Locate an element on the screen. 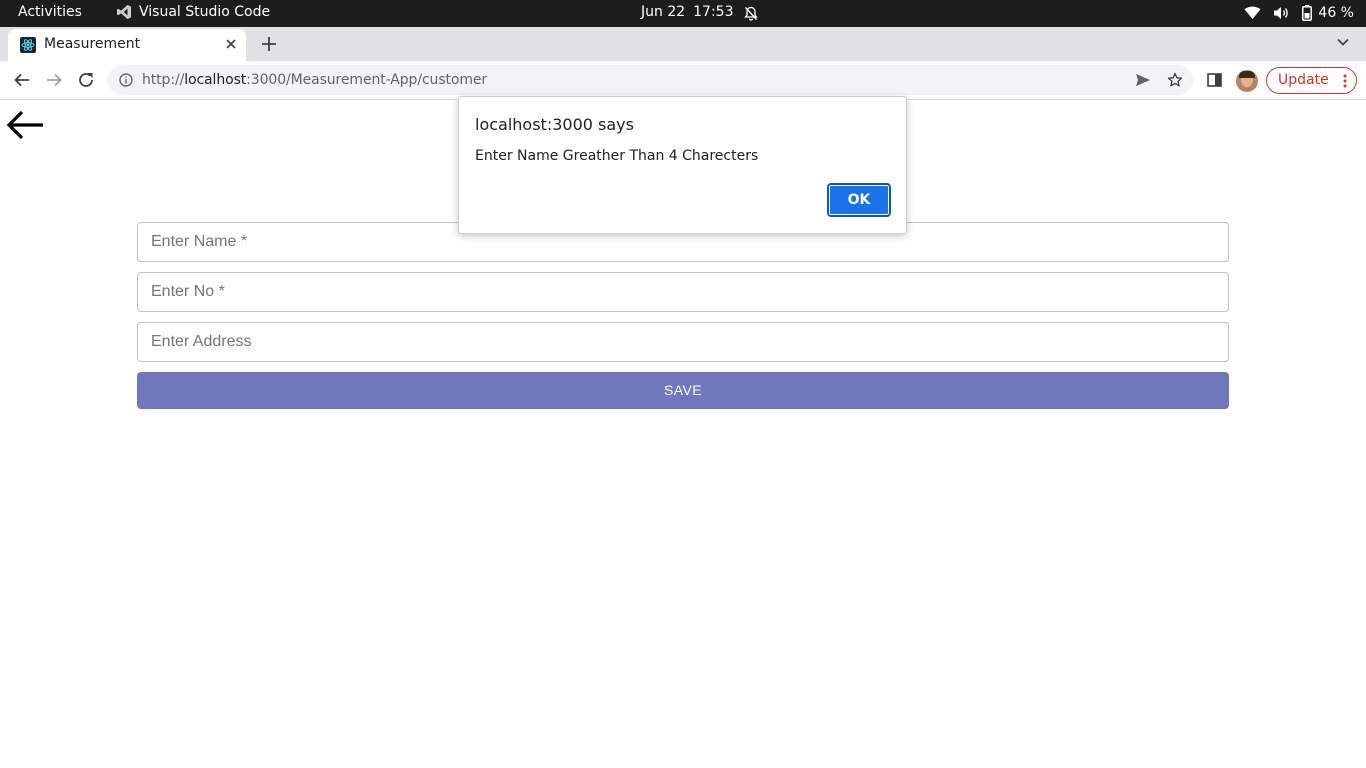 Image resolution: width=1366 pixels, height=768 pixels. address-input is located at coordinates (683, 342).